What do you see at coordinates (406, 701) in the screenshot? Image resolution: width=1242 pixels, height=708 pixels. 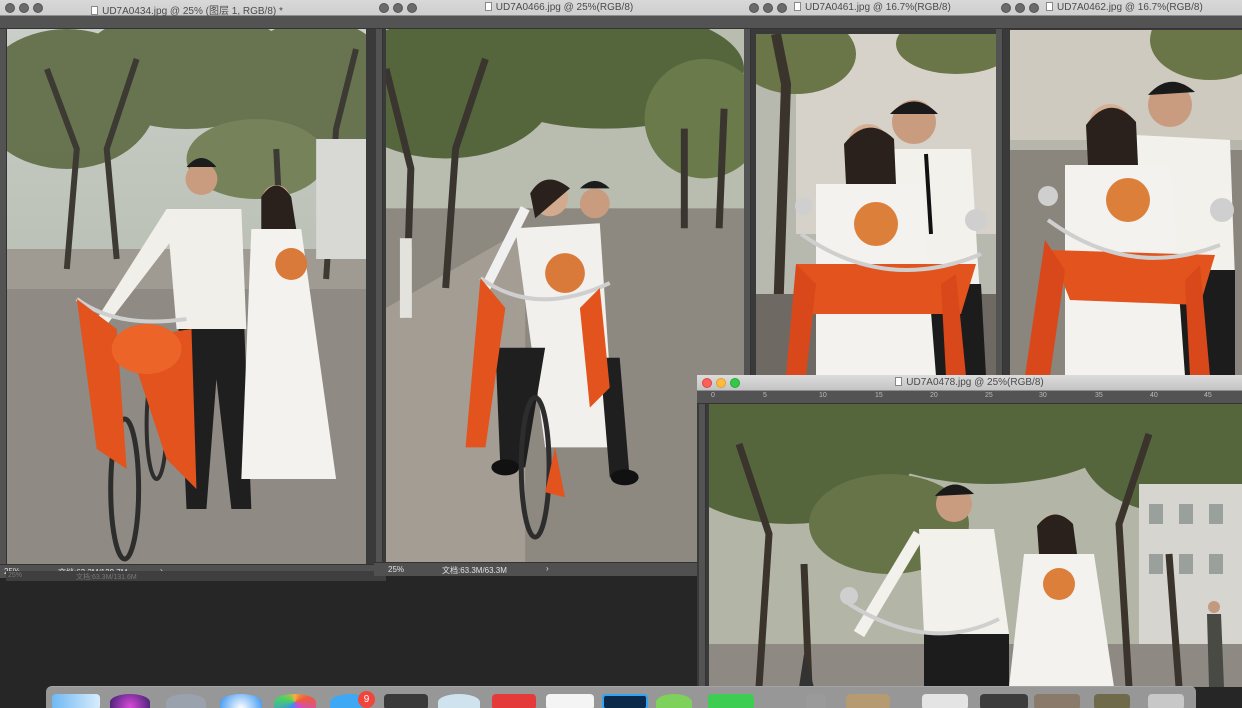 I see `screenshot-icon` at bounding box center [406, 701].